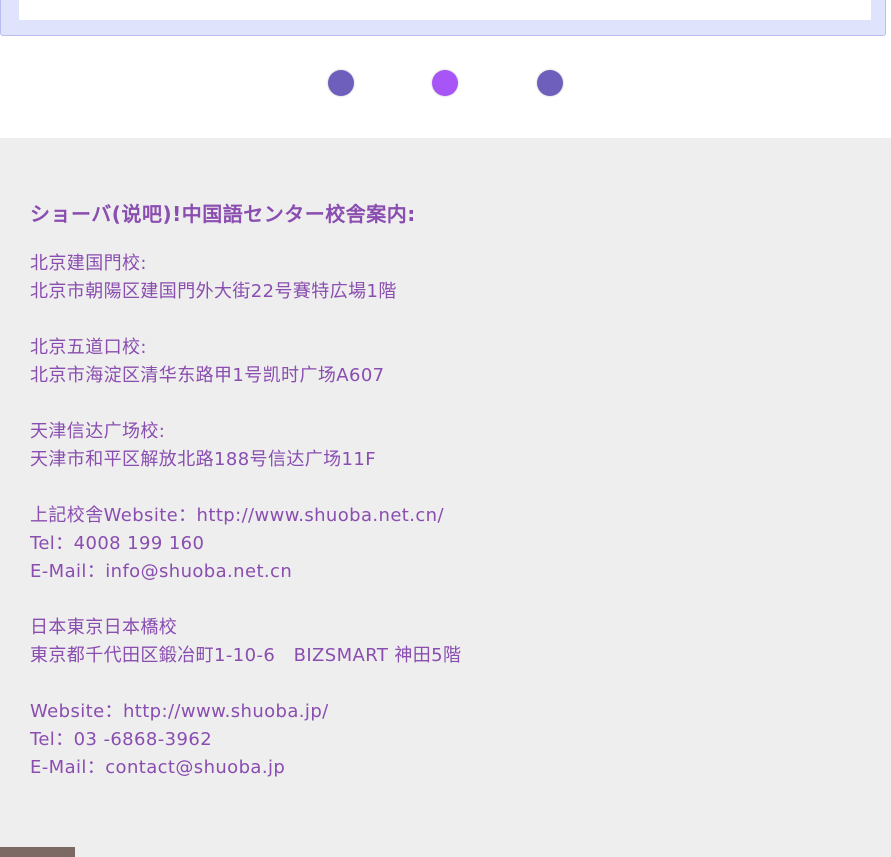 The height and width of the screenshot is (857, 891). I want to click on content-card-bottom-edge, so click(443, 18).